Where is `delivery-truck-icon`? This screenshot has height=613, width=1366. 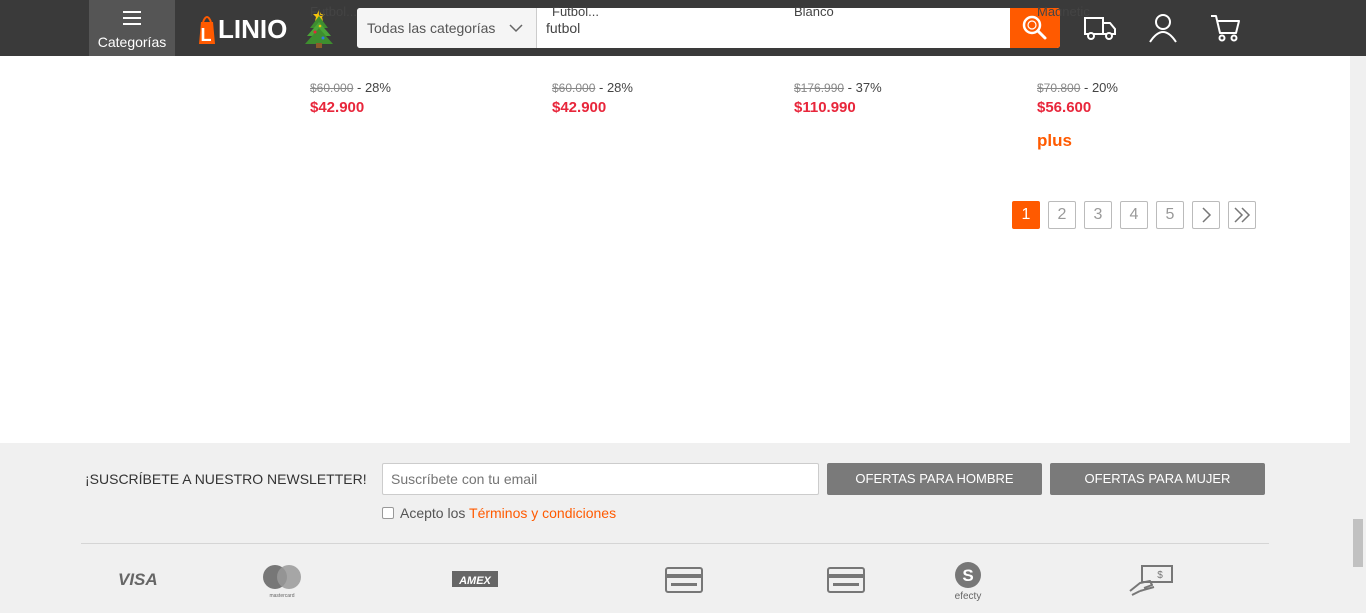
delivery-truck-icon is located at coordinates (1100, 28).